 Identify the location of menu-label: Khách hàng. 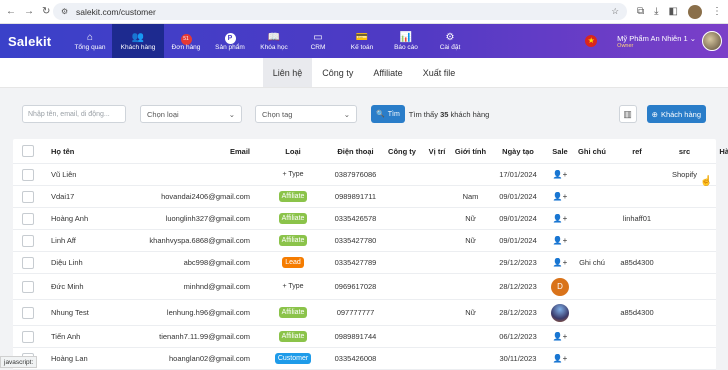
(138, 47).